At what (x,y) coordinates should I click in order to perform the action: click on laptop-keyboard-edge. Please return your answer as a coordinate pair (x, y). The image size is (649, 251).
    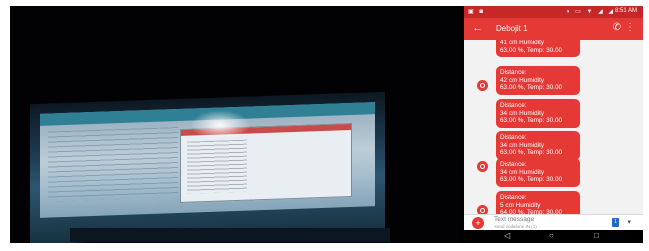
    Looking at the image, I should click on (230, 235).